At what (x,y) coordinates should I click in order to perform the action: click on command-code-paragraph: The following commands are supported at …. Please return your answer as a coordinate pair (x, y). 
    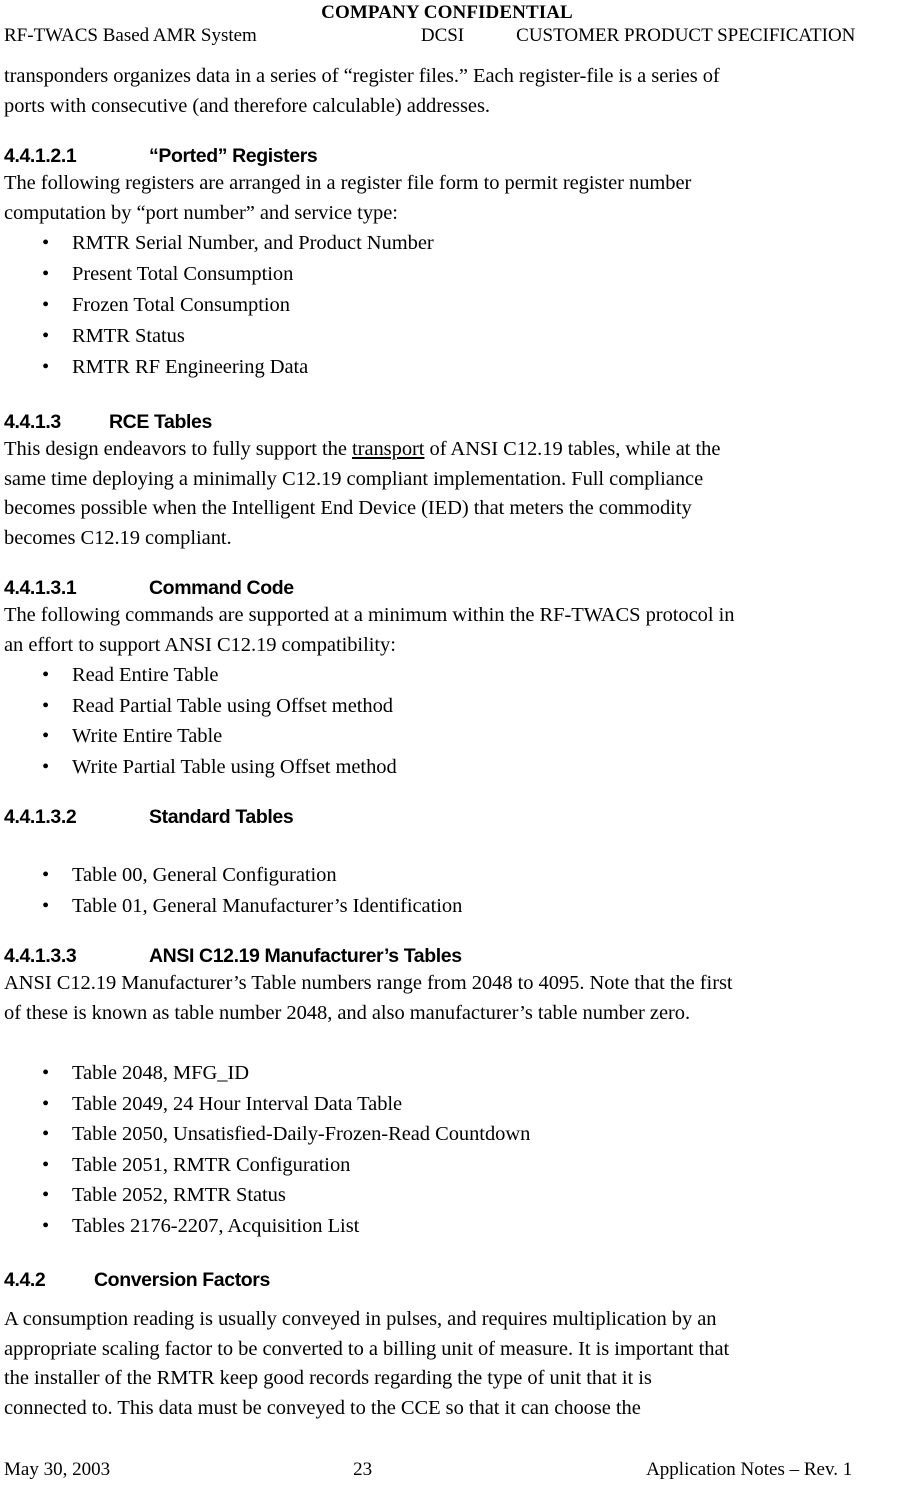
    Looking at the image, I should click on (447, 630).